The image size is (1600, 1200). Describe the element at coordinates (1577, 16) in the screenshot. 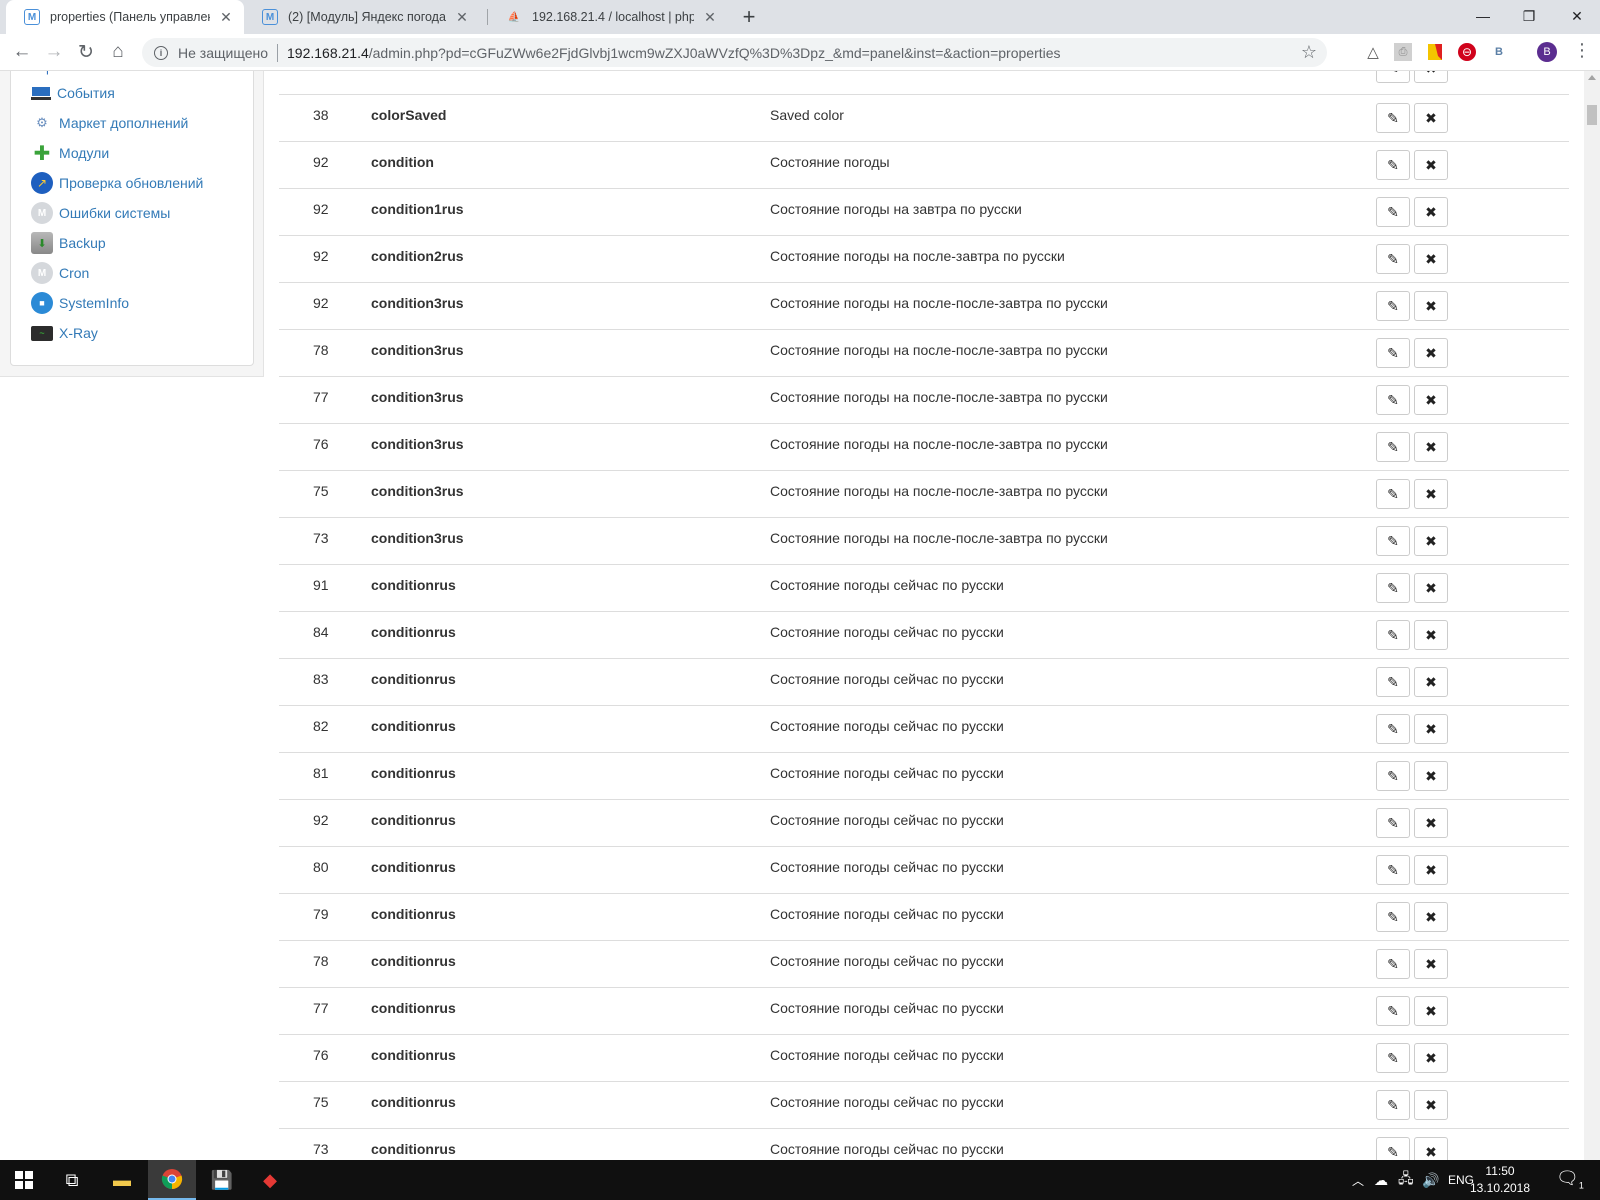

I see `window-close-button: ✕` at that location.